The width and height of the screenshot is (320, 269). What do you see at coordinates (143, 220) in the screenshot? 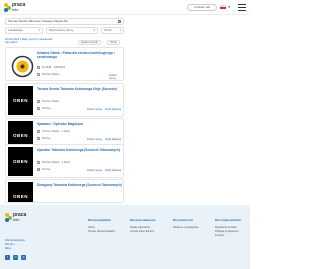
I see `footer-column-heading: Dla pracodawców` at bounding box center [143, 220].